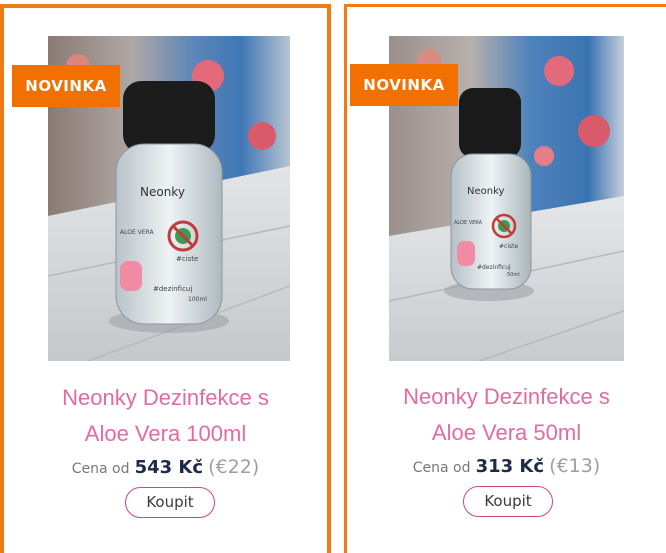  Describe the element at coordinates (513, 275) in the screenshot. I see `svg-text: 50ml` at that location.